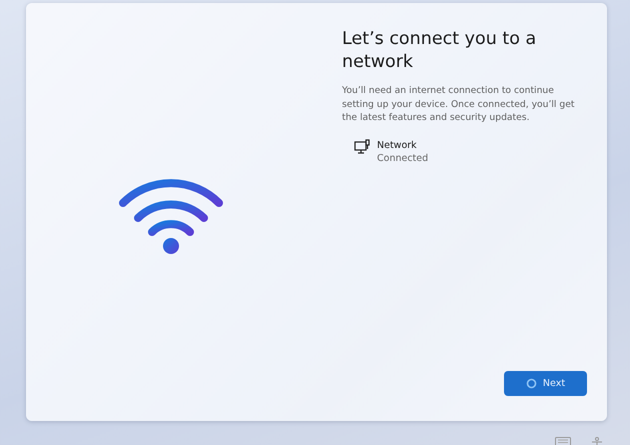  What do you see at coordinates (397, 145) in the screenshot?
I see `network-name: Network` at bounding box center [397, 145].